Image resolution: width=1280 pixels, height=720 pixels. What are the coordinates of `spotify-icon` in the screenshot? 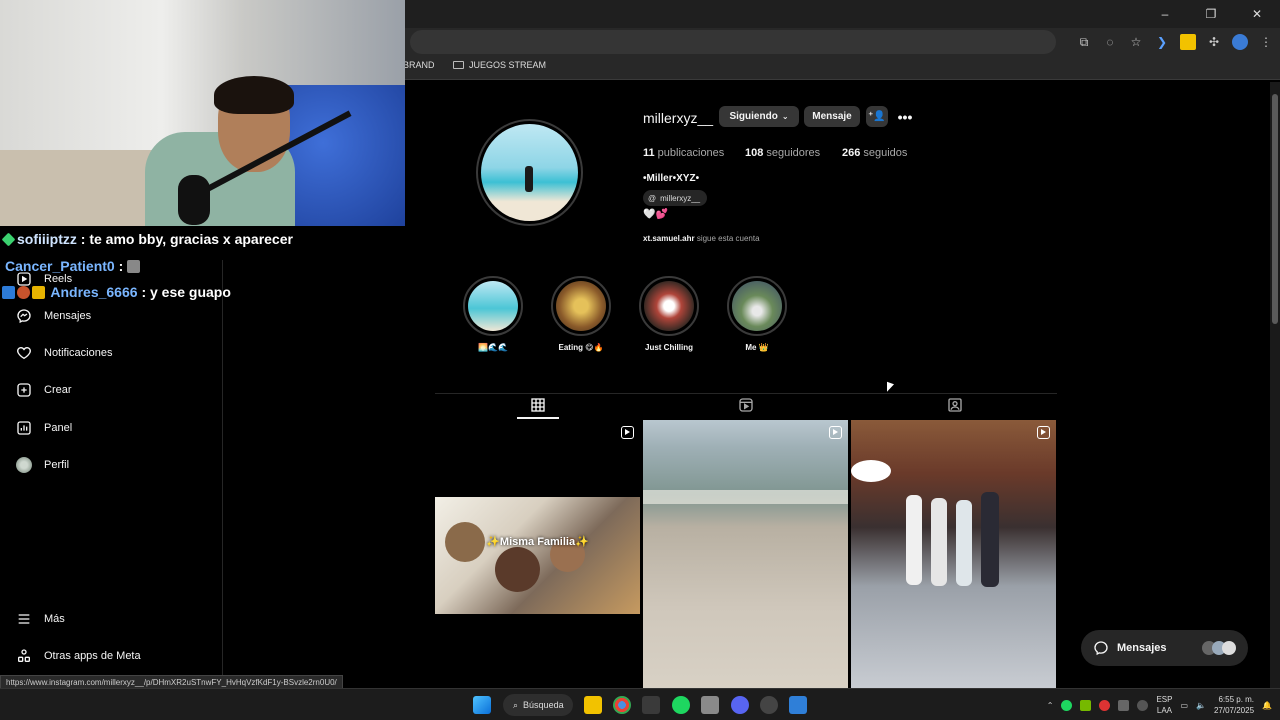 It's located at (681, 705).